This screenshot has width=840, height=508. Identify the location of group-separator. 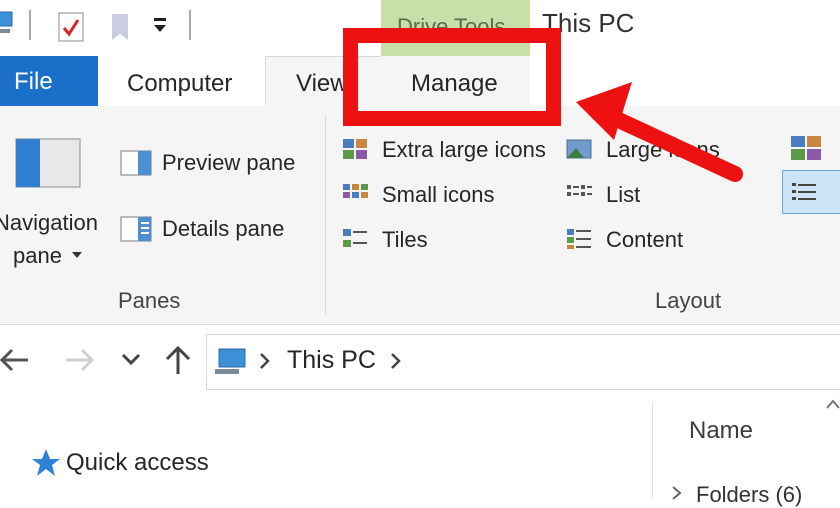
(325, 215).